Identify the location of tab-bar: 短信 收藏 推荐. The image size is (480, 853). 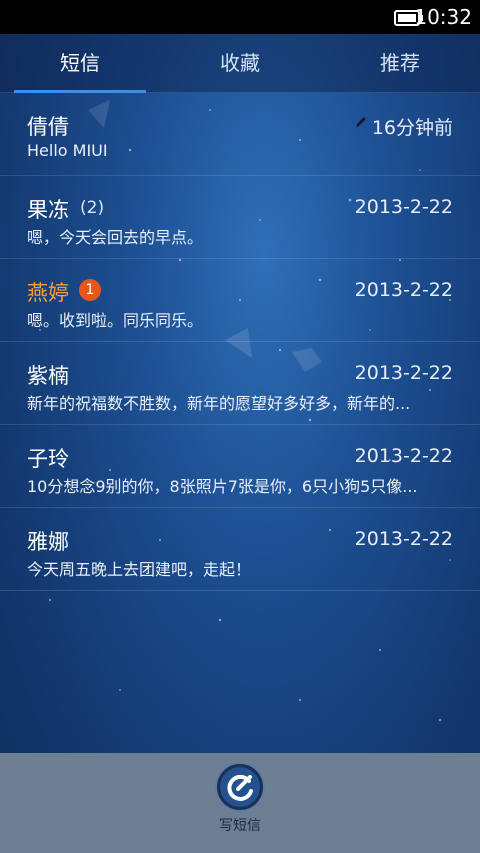
(240, 63).